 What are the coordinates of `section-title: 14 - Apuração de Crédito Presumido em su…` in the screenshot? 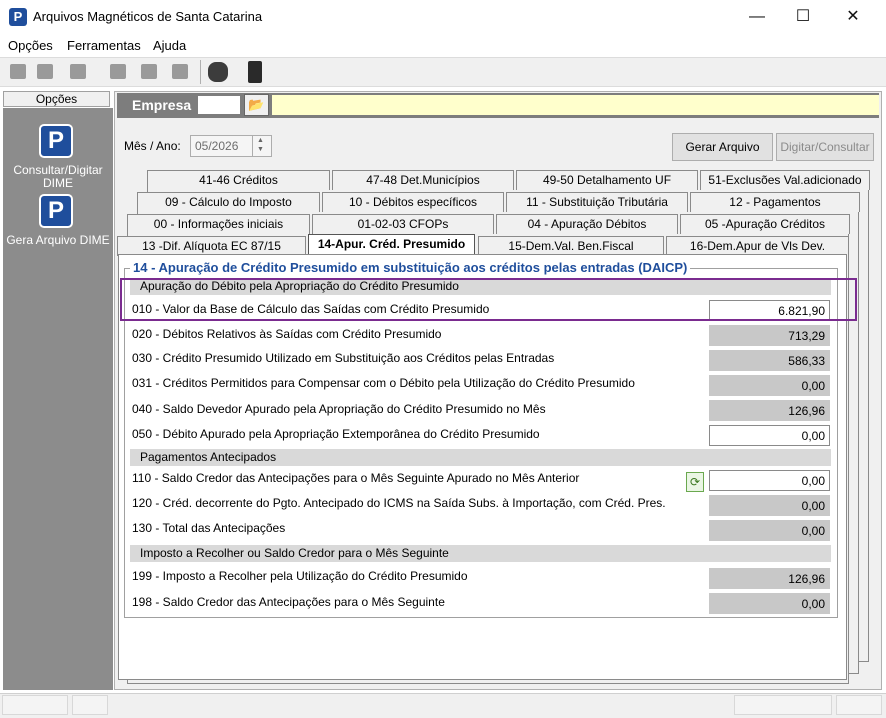 It's located at (410, 267).